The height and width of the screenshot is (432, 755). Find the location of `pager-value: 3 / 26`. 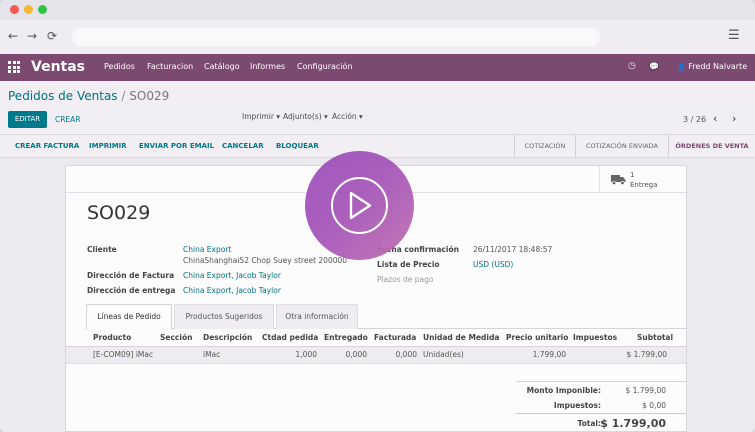

pager-value: 3 / 26 is located at coordinates (694, 120).